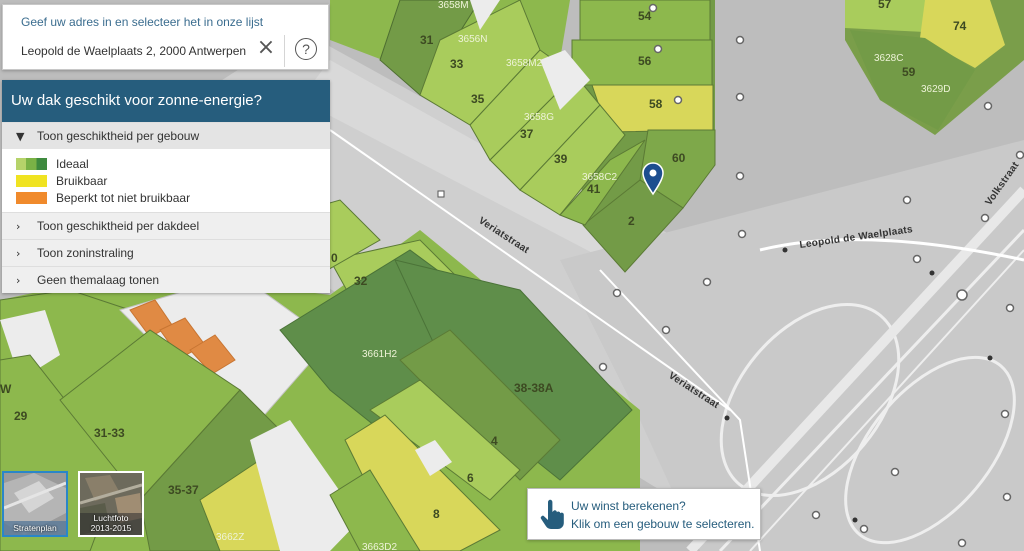 The height and width of the screenshot is (551, 1024). What do you see at coordinates (524, 63) in the screenshot?
I see `parcel-code: 3658M2` at bounding box center [524, 63].